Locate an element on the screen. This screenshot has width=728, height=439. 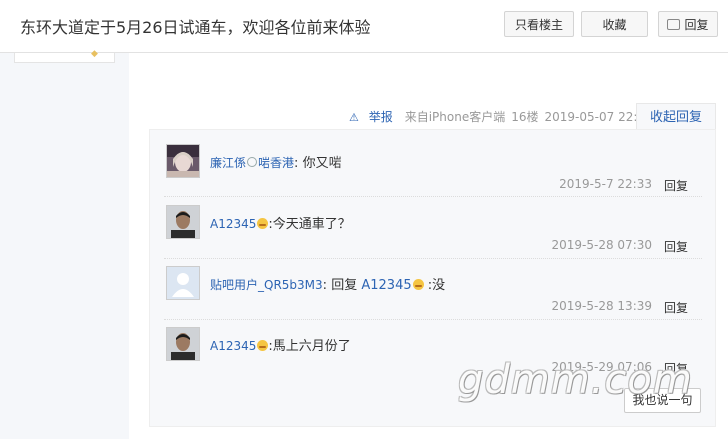
report-label: 举报 is located at coordinates (380, 117).